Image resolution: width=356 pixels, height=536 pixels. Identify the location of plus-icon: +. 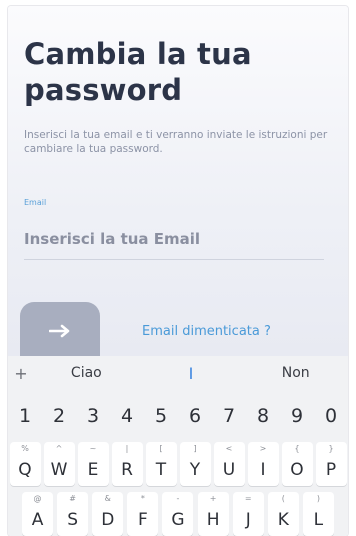
(21, 373).